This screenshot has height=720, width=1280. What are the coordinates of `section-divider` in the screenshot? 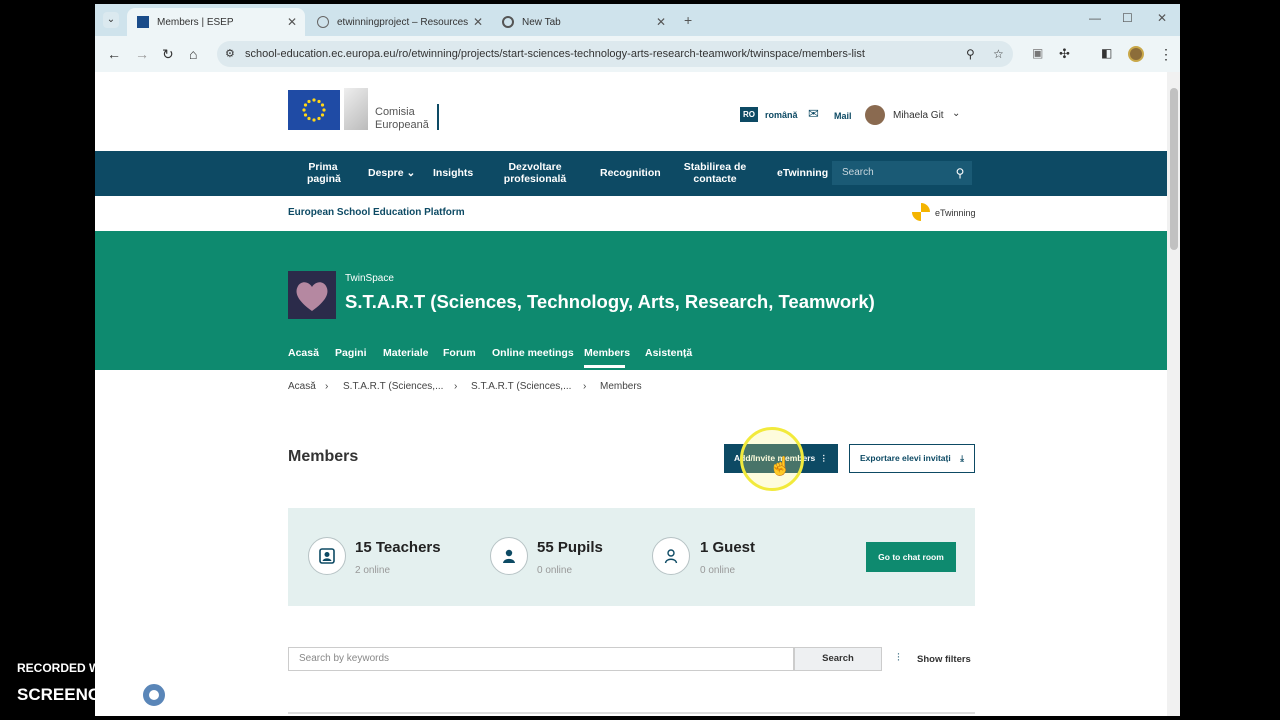 It's located at (631, 713).